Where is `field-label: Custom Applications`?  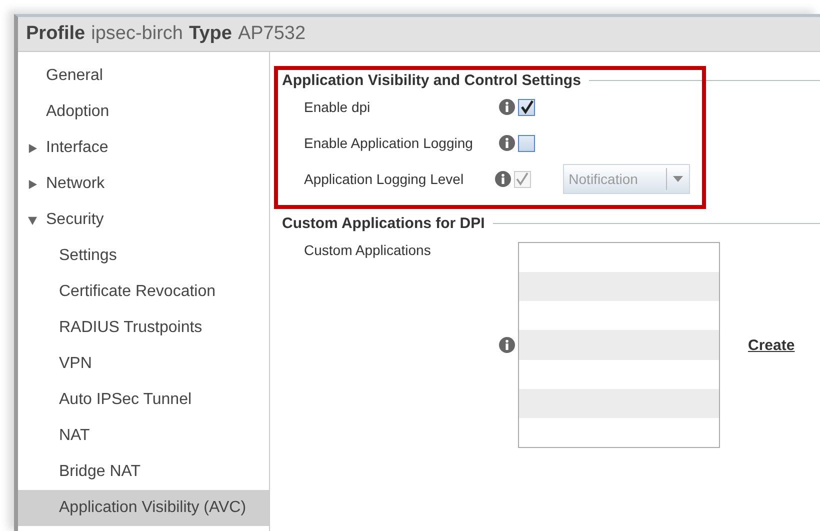
field-label: Custom Applications is located at coordinates (368, 251).